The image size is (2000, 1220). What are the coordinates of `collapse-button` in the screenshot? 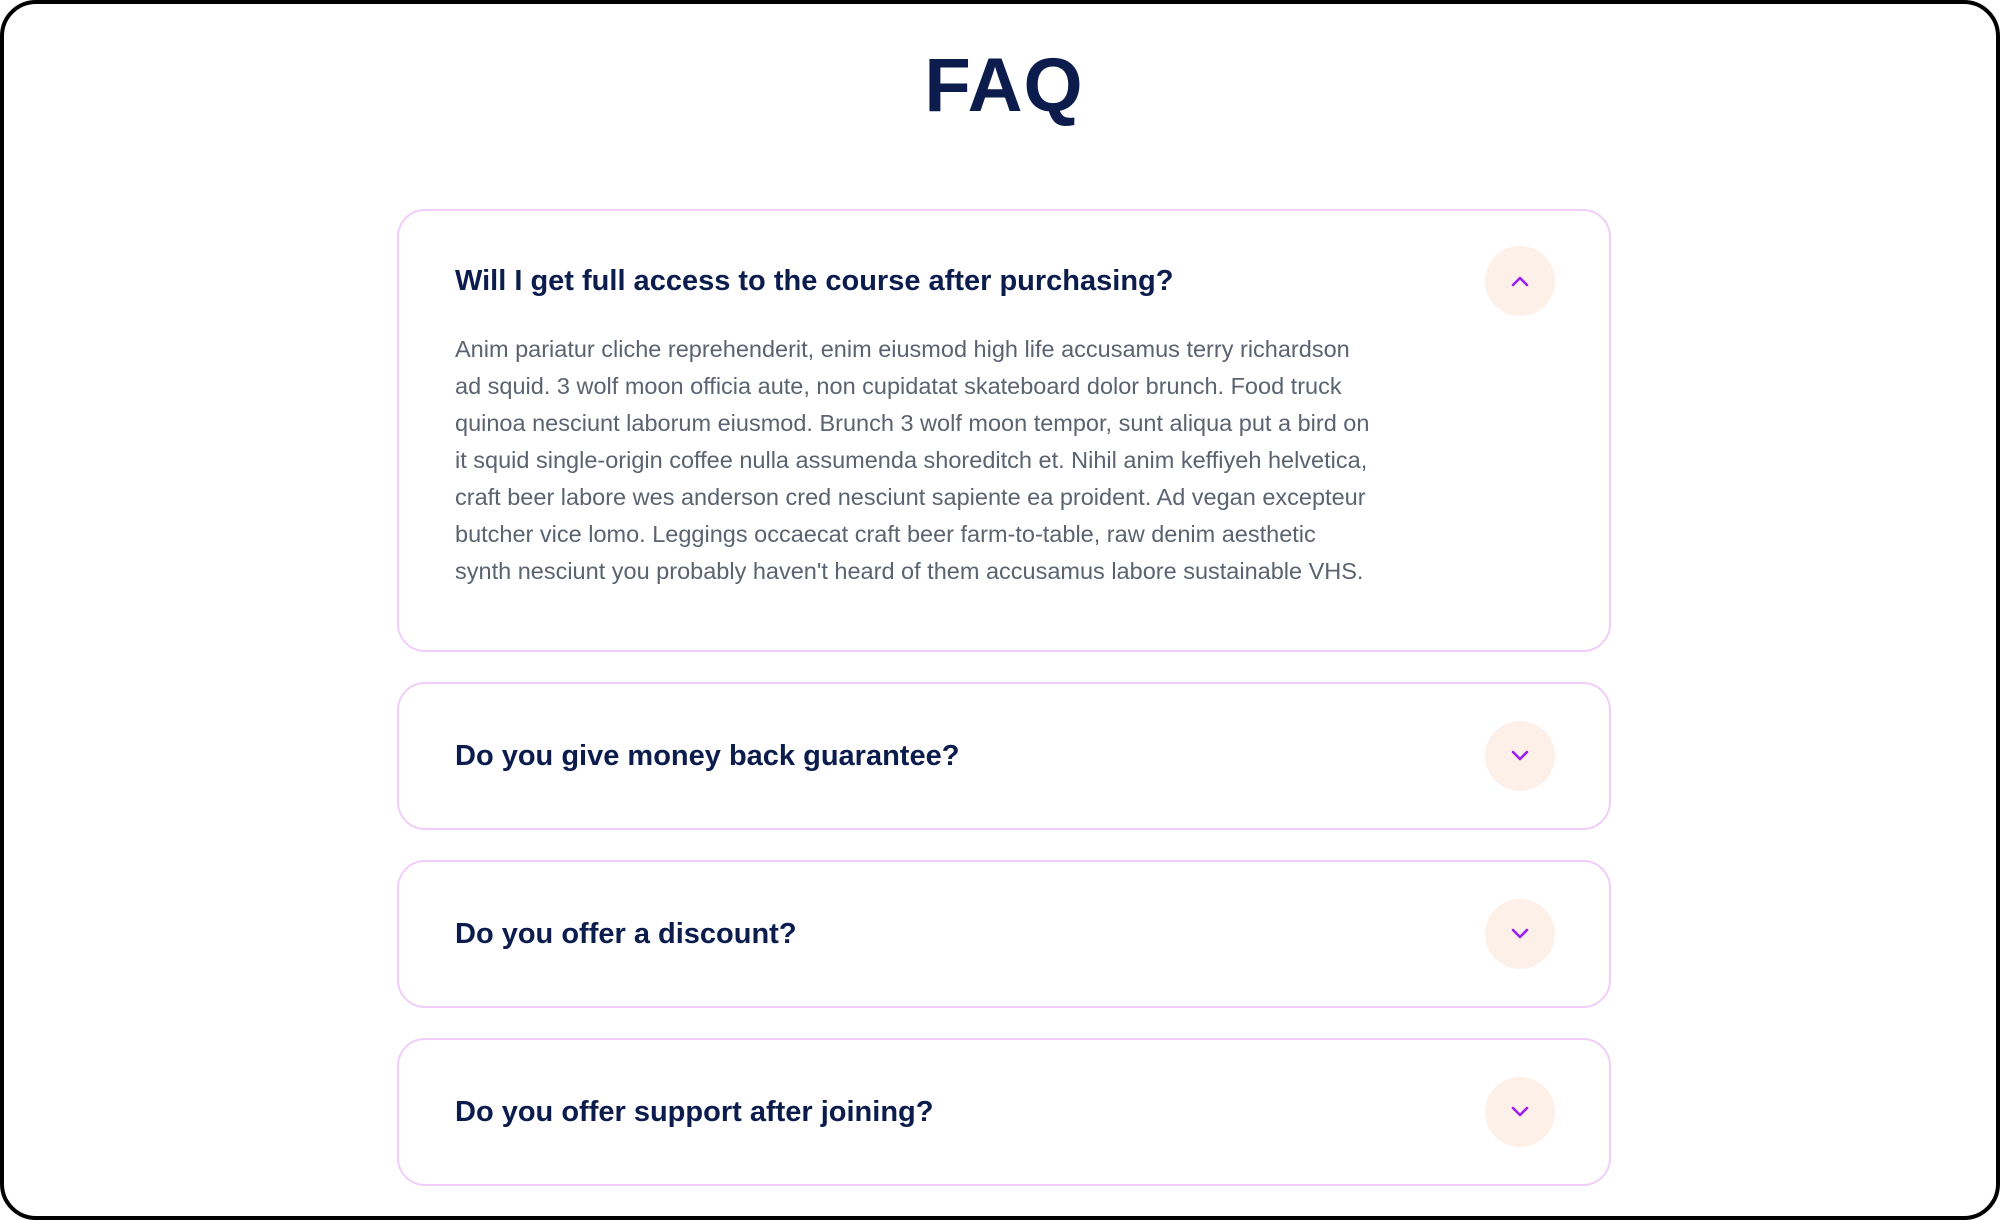 It's located at (1520, 281).